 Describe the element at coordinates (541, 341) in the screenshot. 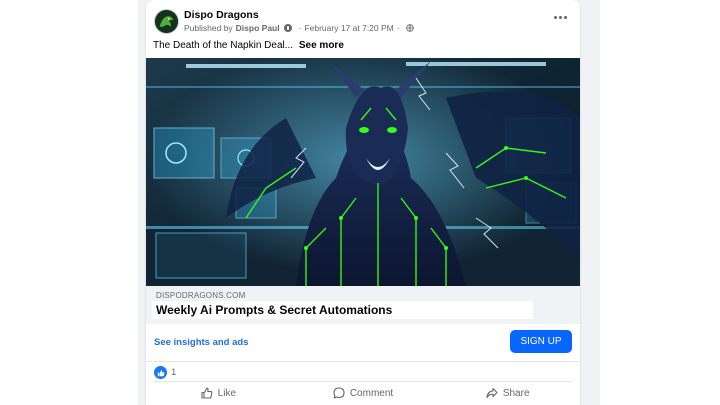

I see `sign-up-button: SIGN UP` at that location.